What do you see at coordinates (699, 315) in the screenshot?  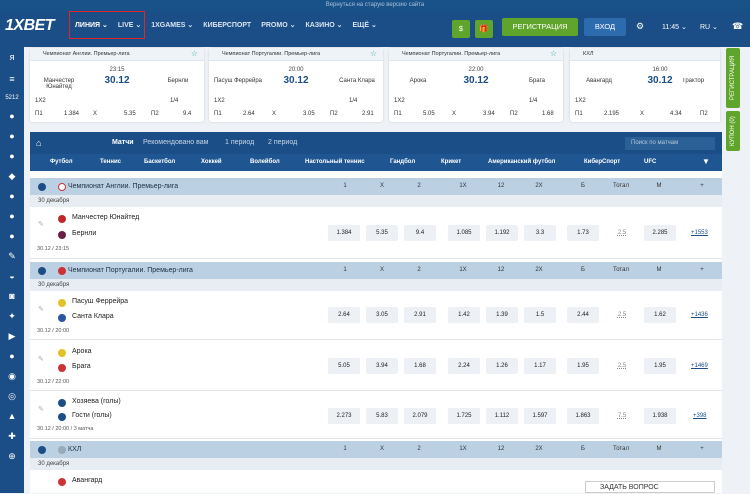 I see `more-markets-link: +1436` at bounding box center [699, 315].